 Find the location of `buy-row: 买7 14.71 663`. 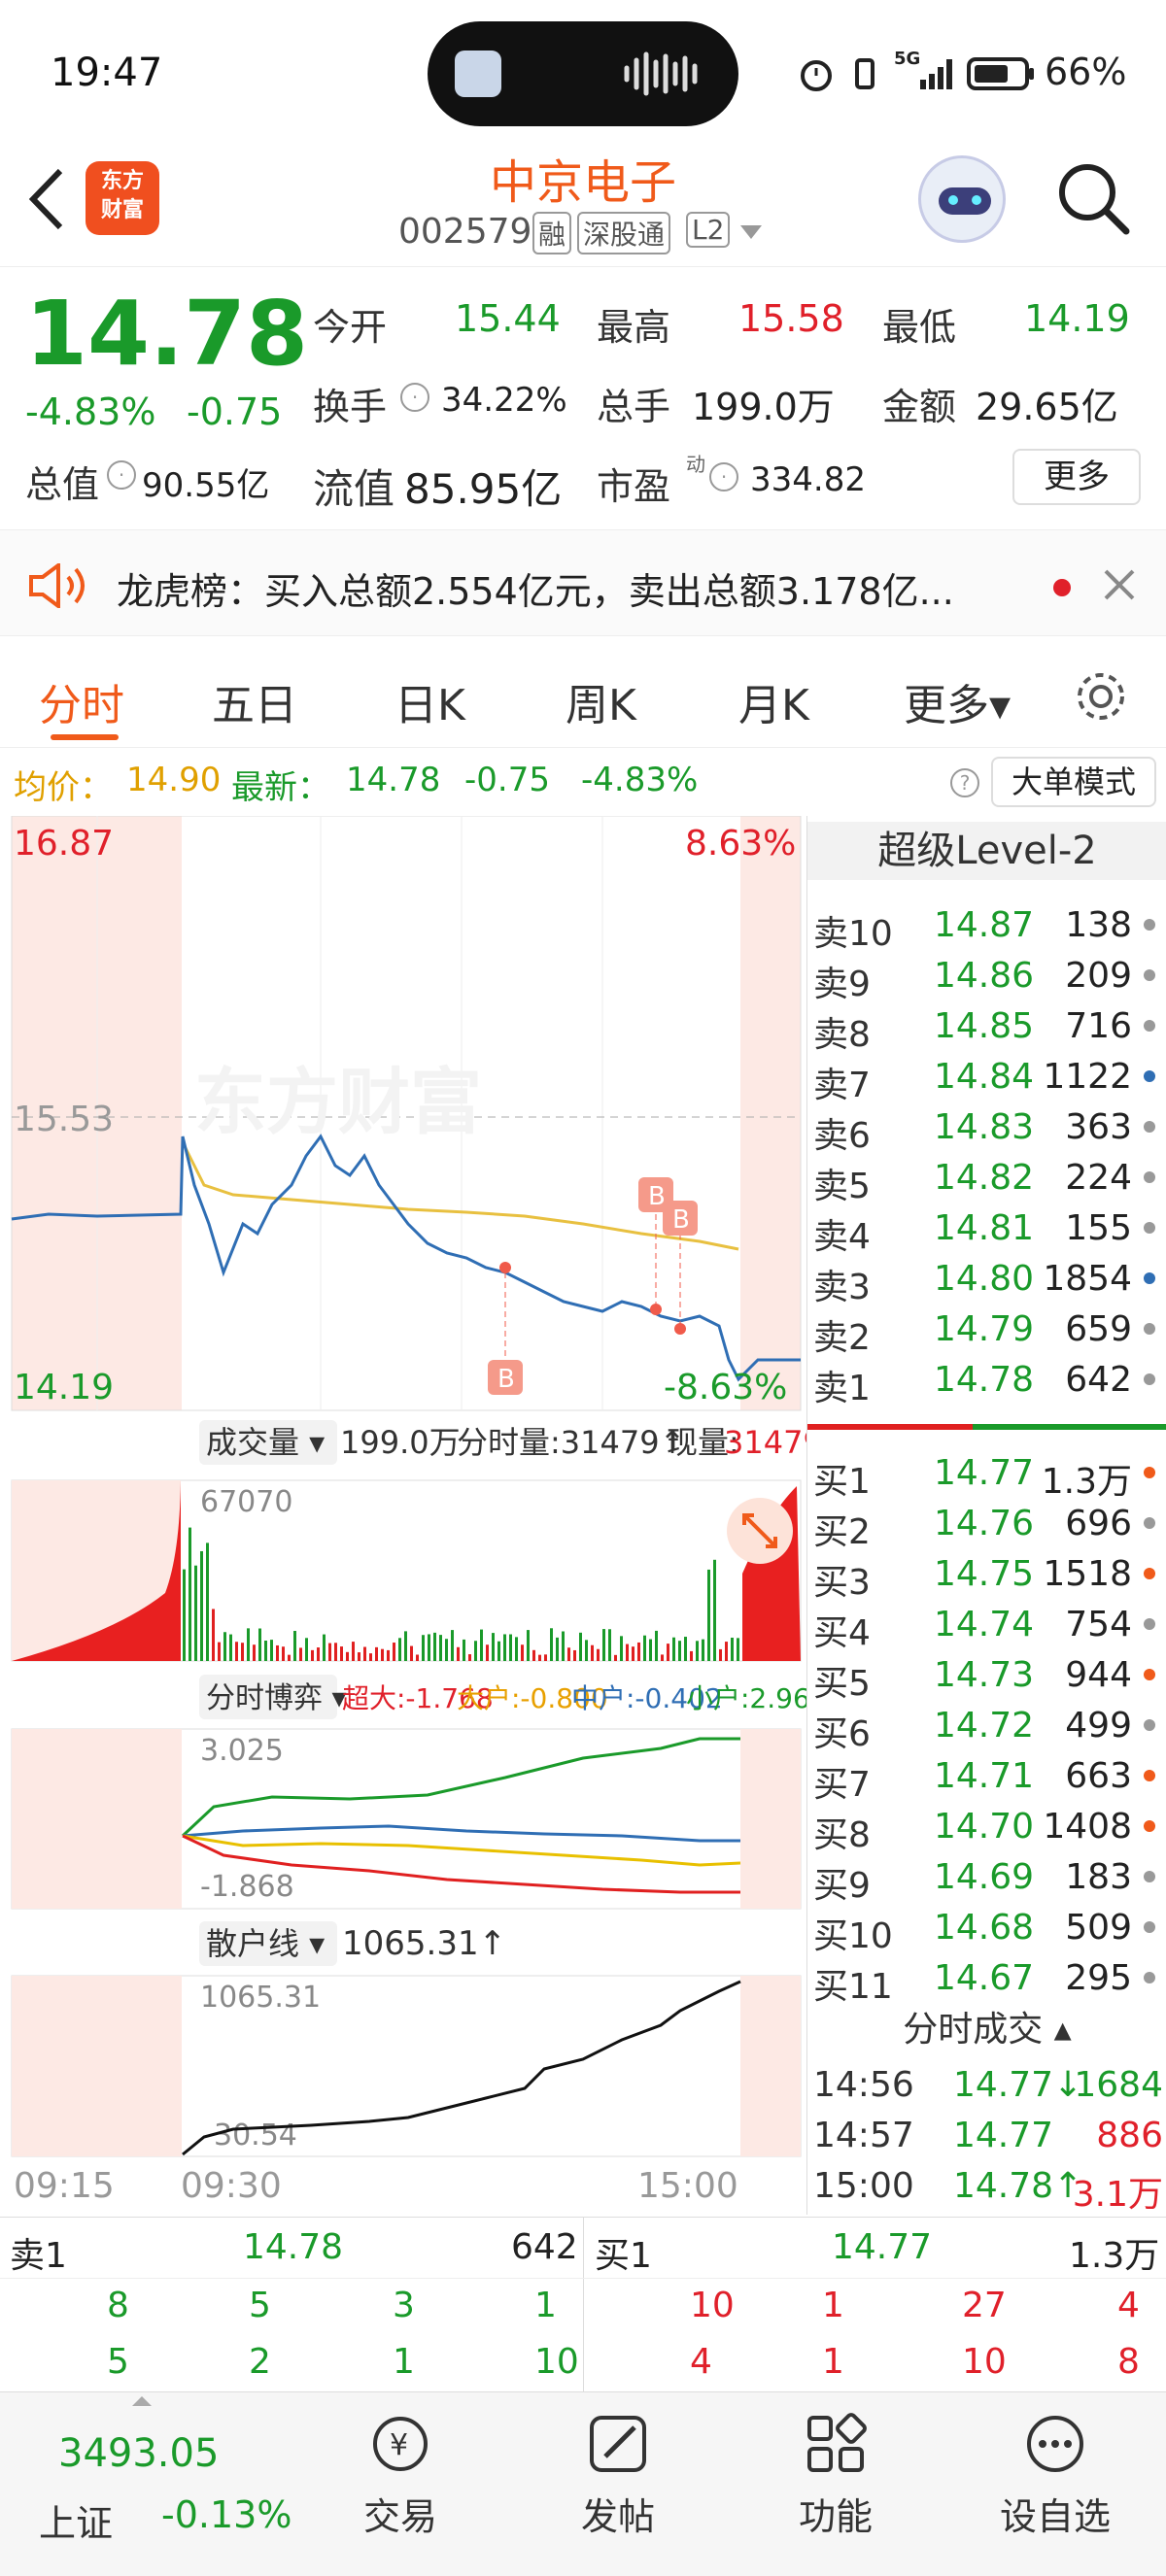

buy-row: 买7 14.71 663 is located at coordinates (986, 1777).